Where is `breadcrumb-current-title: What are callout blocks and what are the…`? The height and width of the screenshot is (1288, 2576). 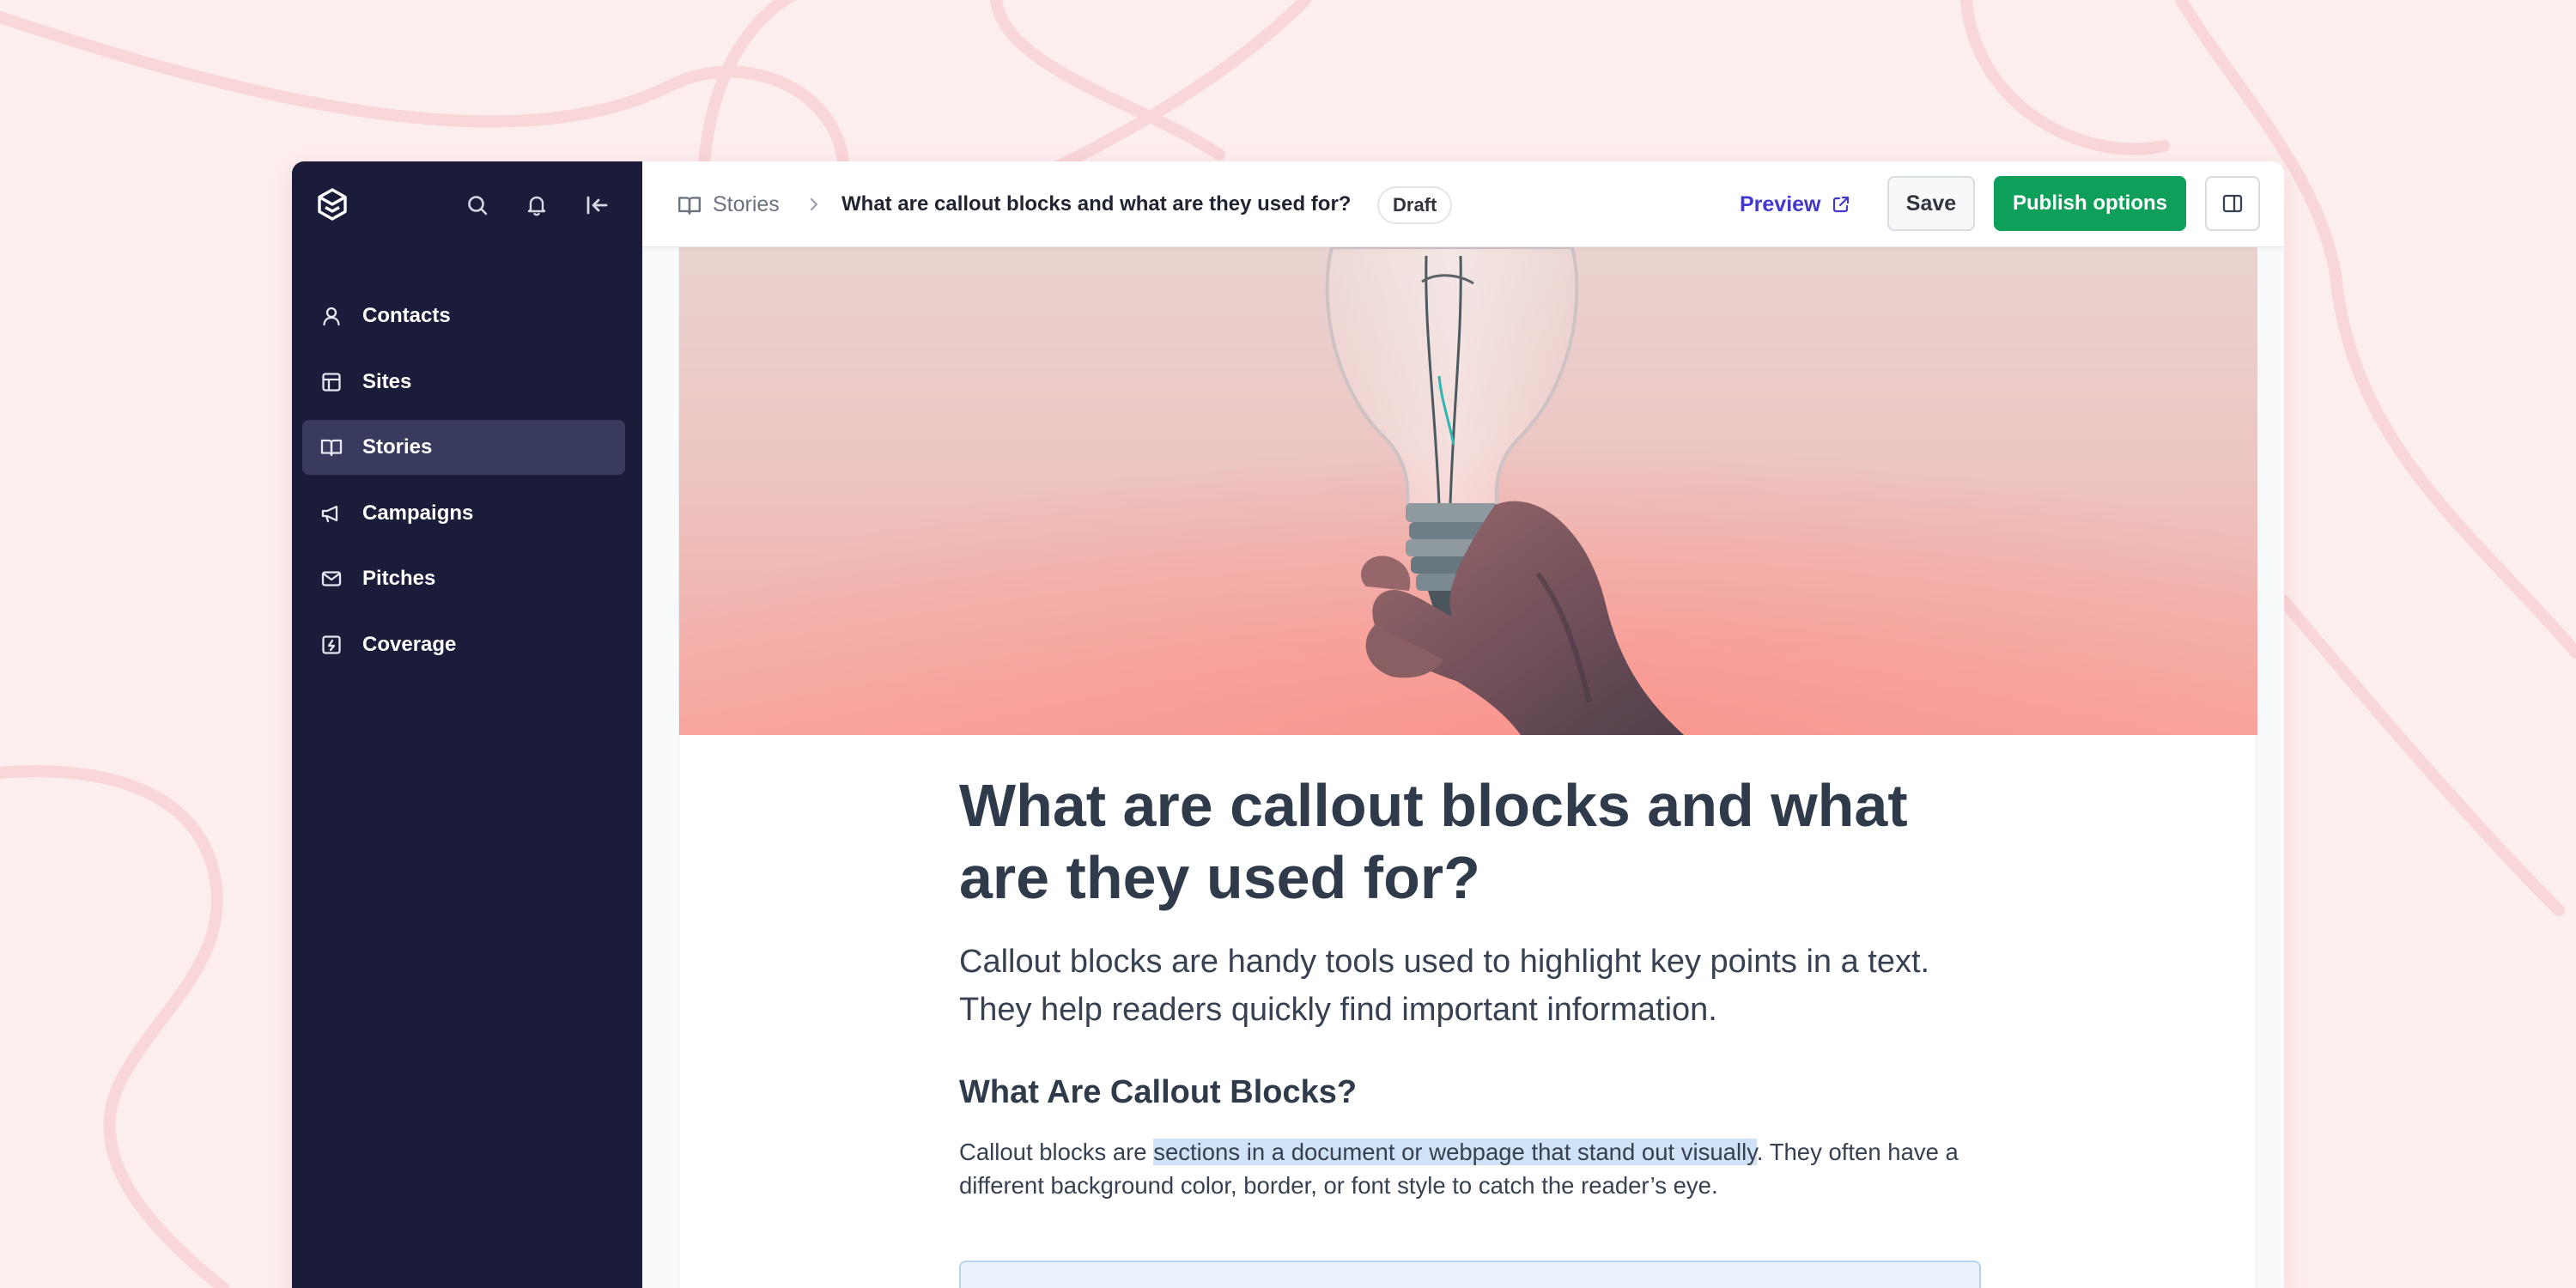 breadcrumb-current-title: What are callout blocks and what are the… is located at coordinates (1096, 204).